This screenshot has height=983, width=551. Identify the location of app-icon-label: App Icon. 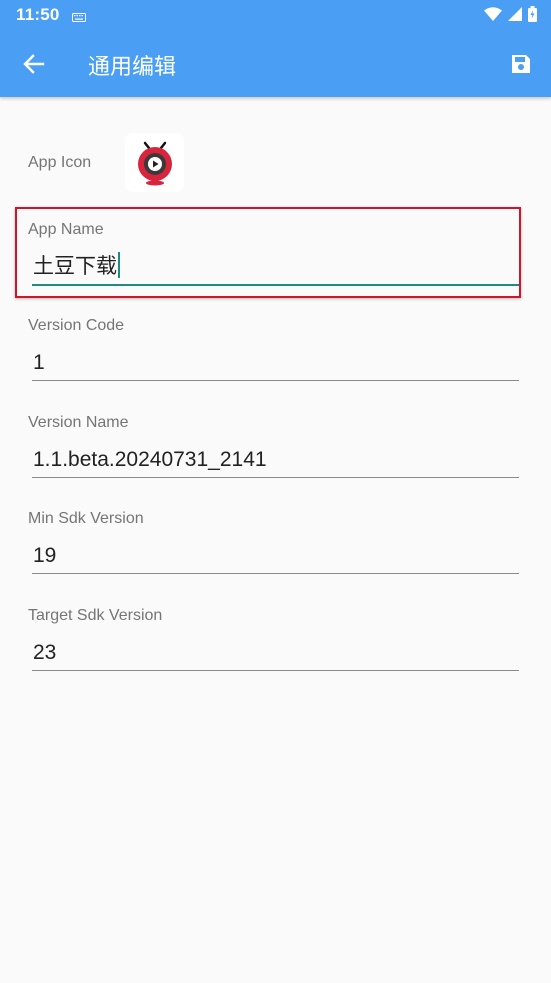
(60, 162).